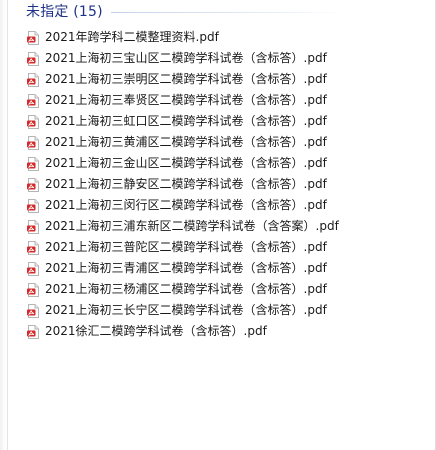 The image size is (436, 450). I want to click on file-name: 2021上海初三普陀区二模跨学科试卷（含标答）.pdf, so click(186, 247).